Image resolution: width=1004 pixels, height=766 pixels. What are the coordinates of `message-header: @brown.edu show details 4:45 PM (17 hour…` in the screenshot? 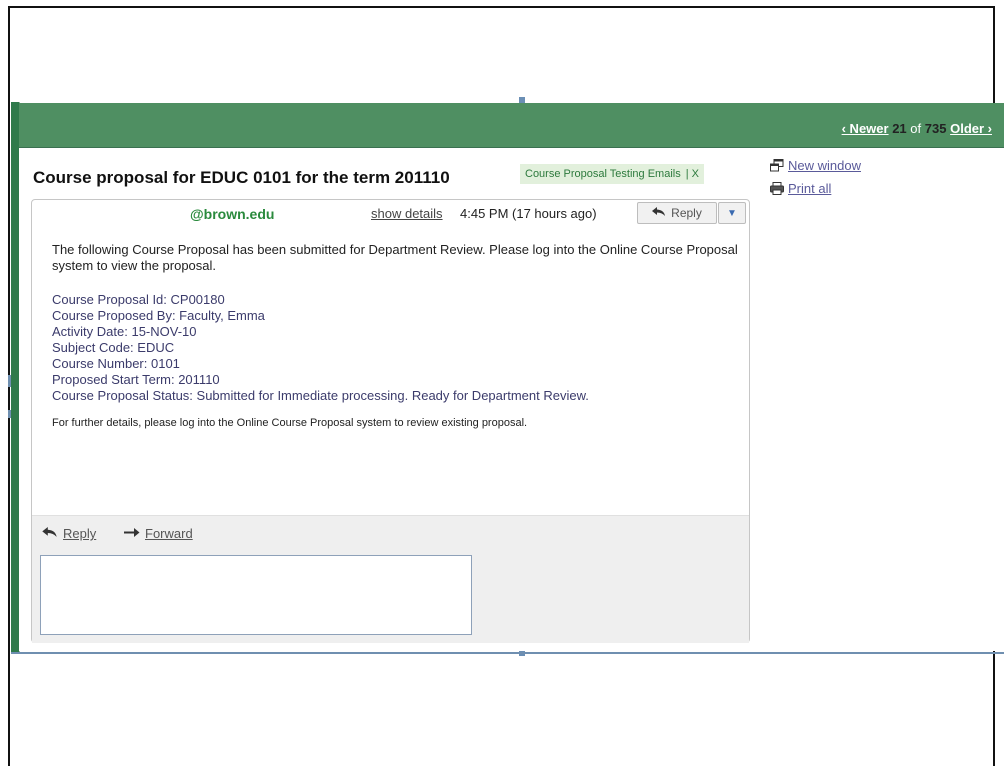 It's located at (390, 214).